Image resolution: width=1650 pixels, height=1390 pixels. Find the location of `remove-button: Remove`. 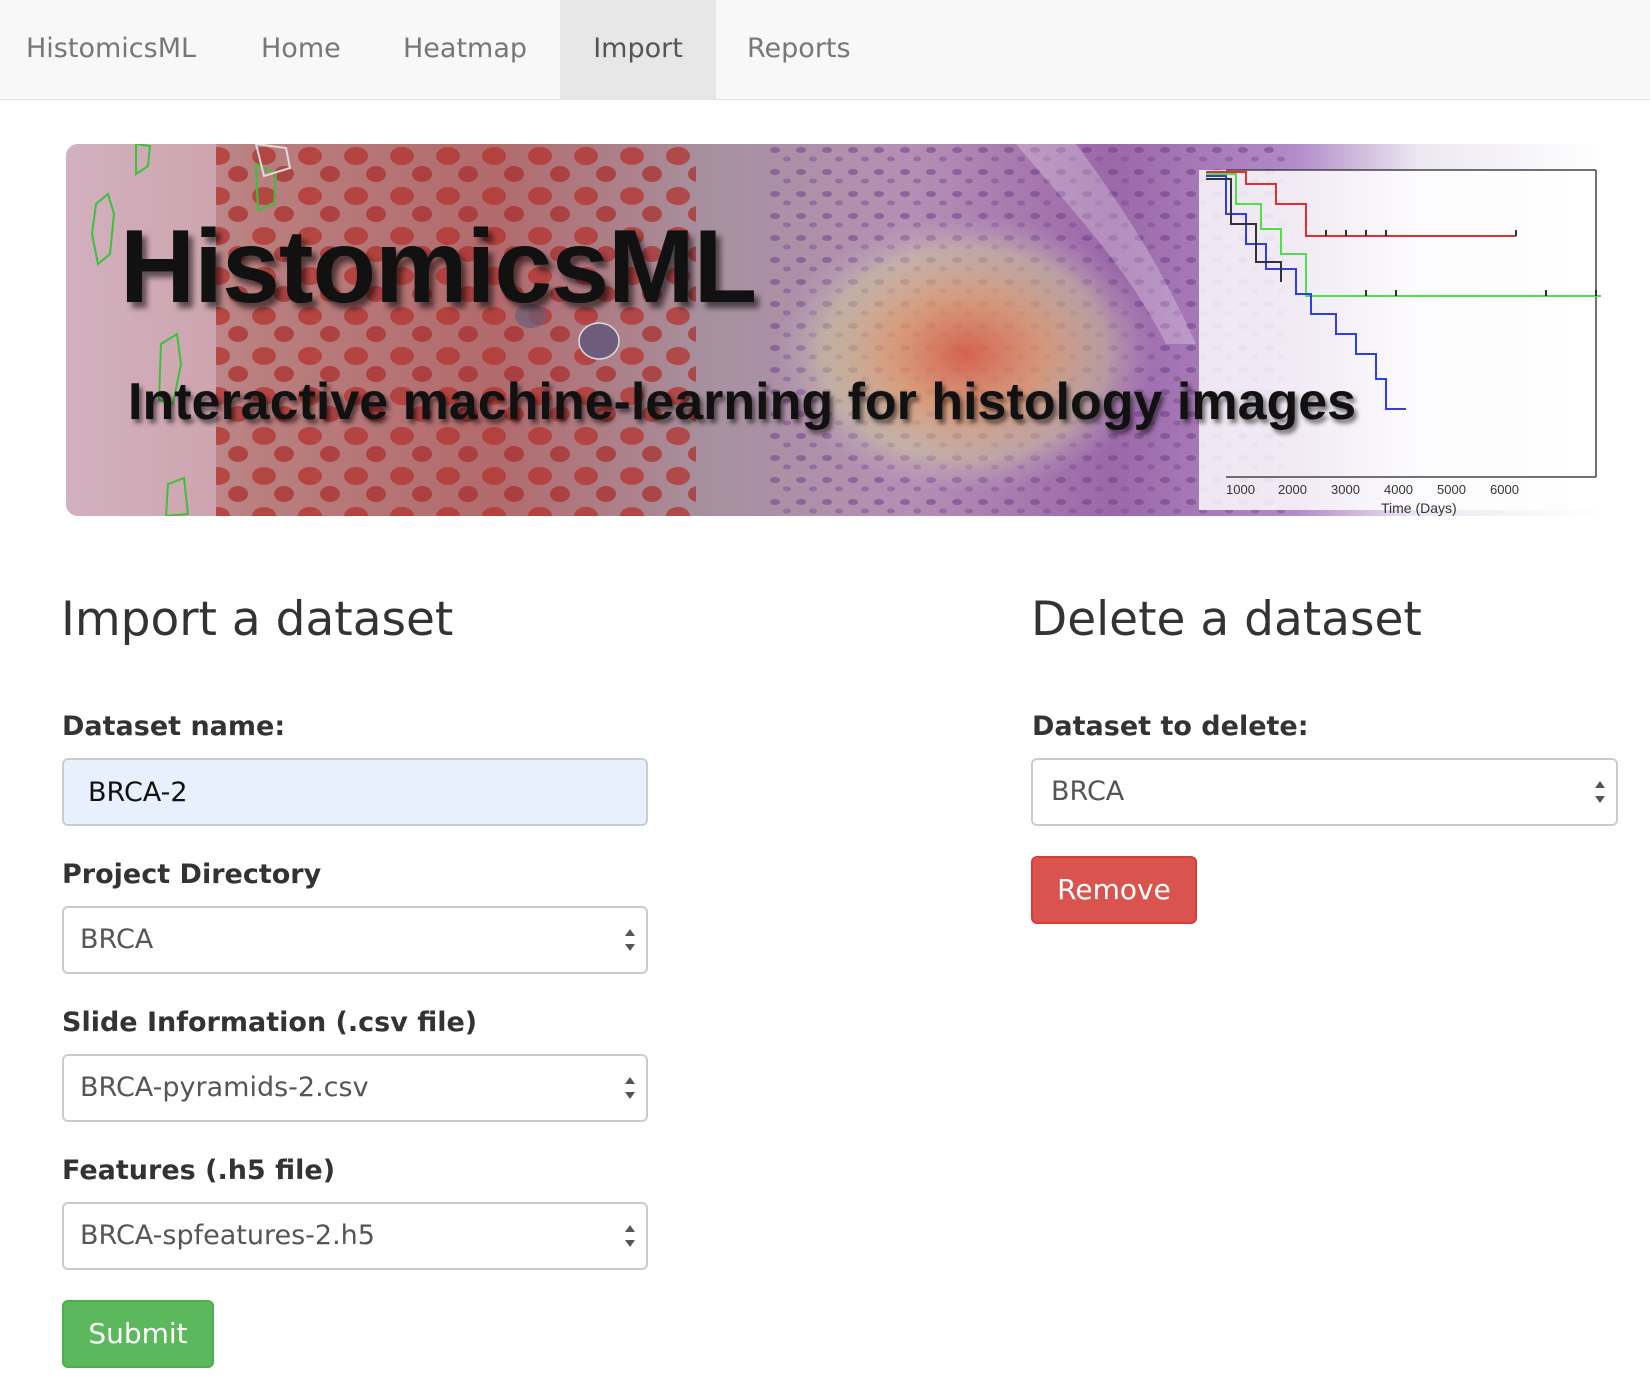

remove-button: Remove is located at coordinates (1114, 890).